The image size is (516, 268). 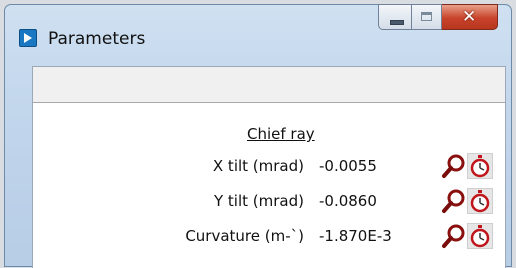 What do you see at coordinates (397, 22) in the screenshot?
I see `minimize-icon` at bounding box center [397, 22].